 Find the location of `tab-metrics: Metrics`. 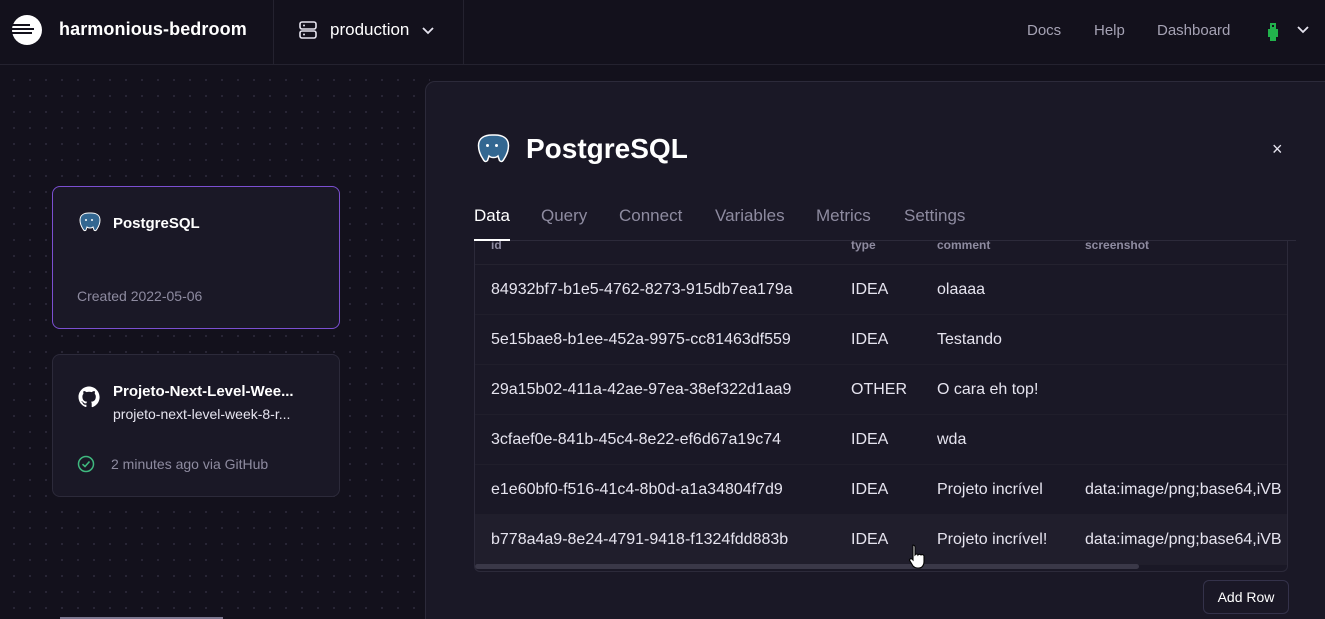

tab-metrics: Metrics is located at coordinates (843, 223).